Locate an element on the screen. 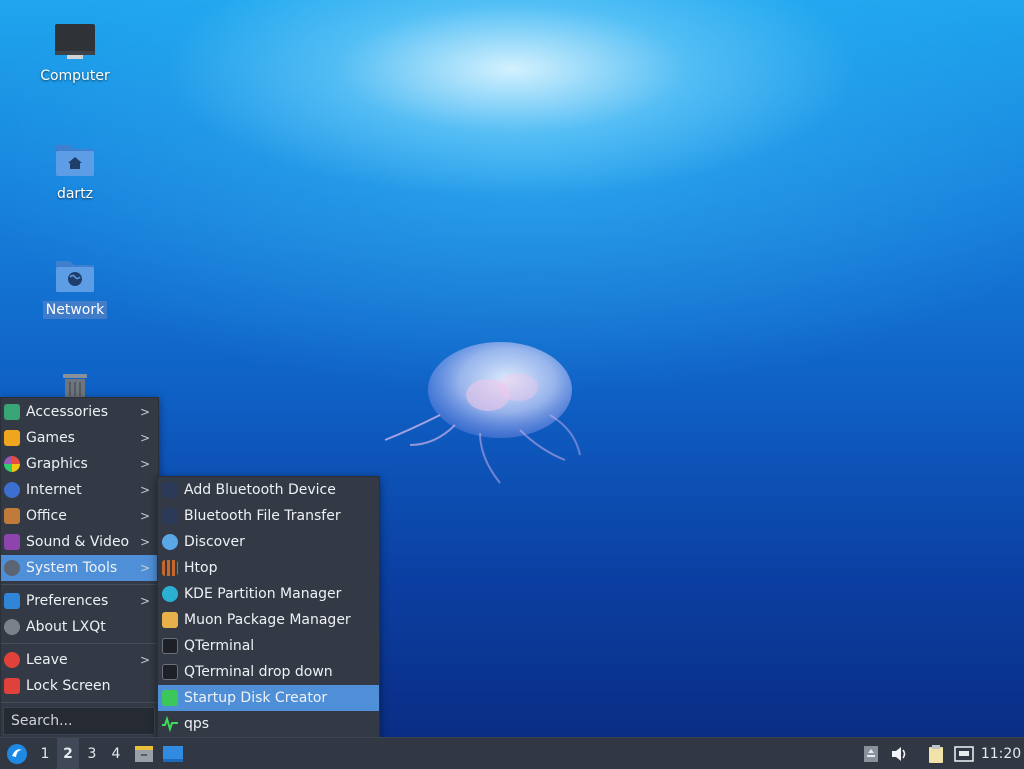 The image size is (1024, 769). computer-icon is located at coordinates (75, 41).